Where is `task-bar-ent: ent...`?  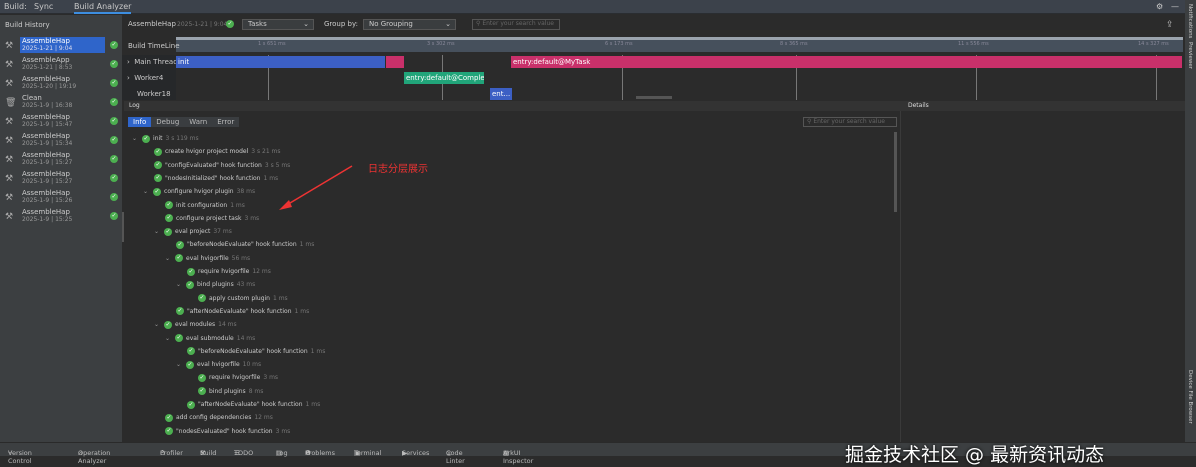 task-bar-ent: ent... is located at coordinates (501, 94).